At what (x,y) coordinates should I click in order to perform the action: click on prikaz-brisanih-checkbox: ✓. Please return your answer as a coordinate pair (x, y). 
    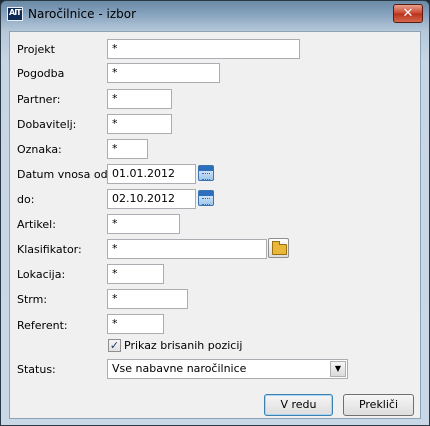
    Looking at the image, I should click on (114, 345).